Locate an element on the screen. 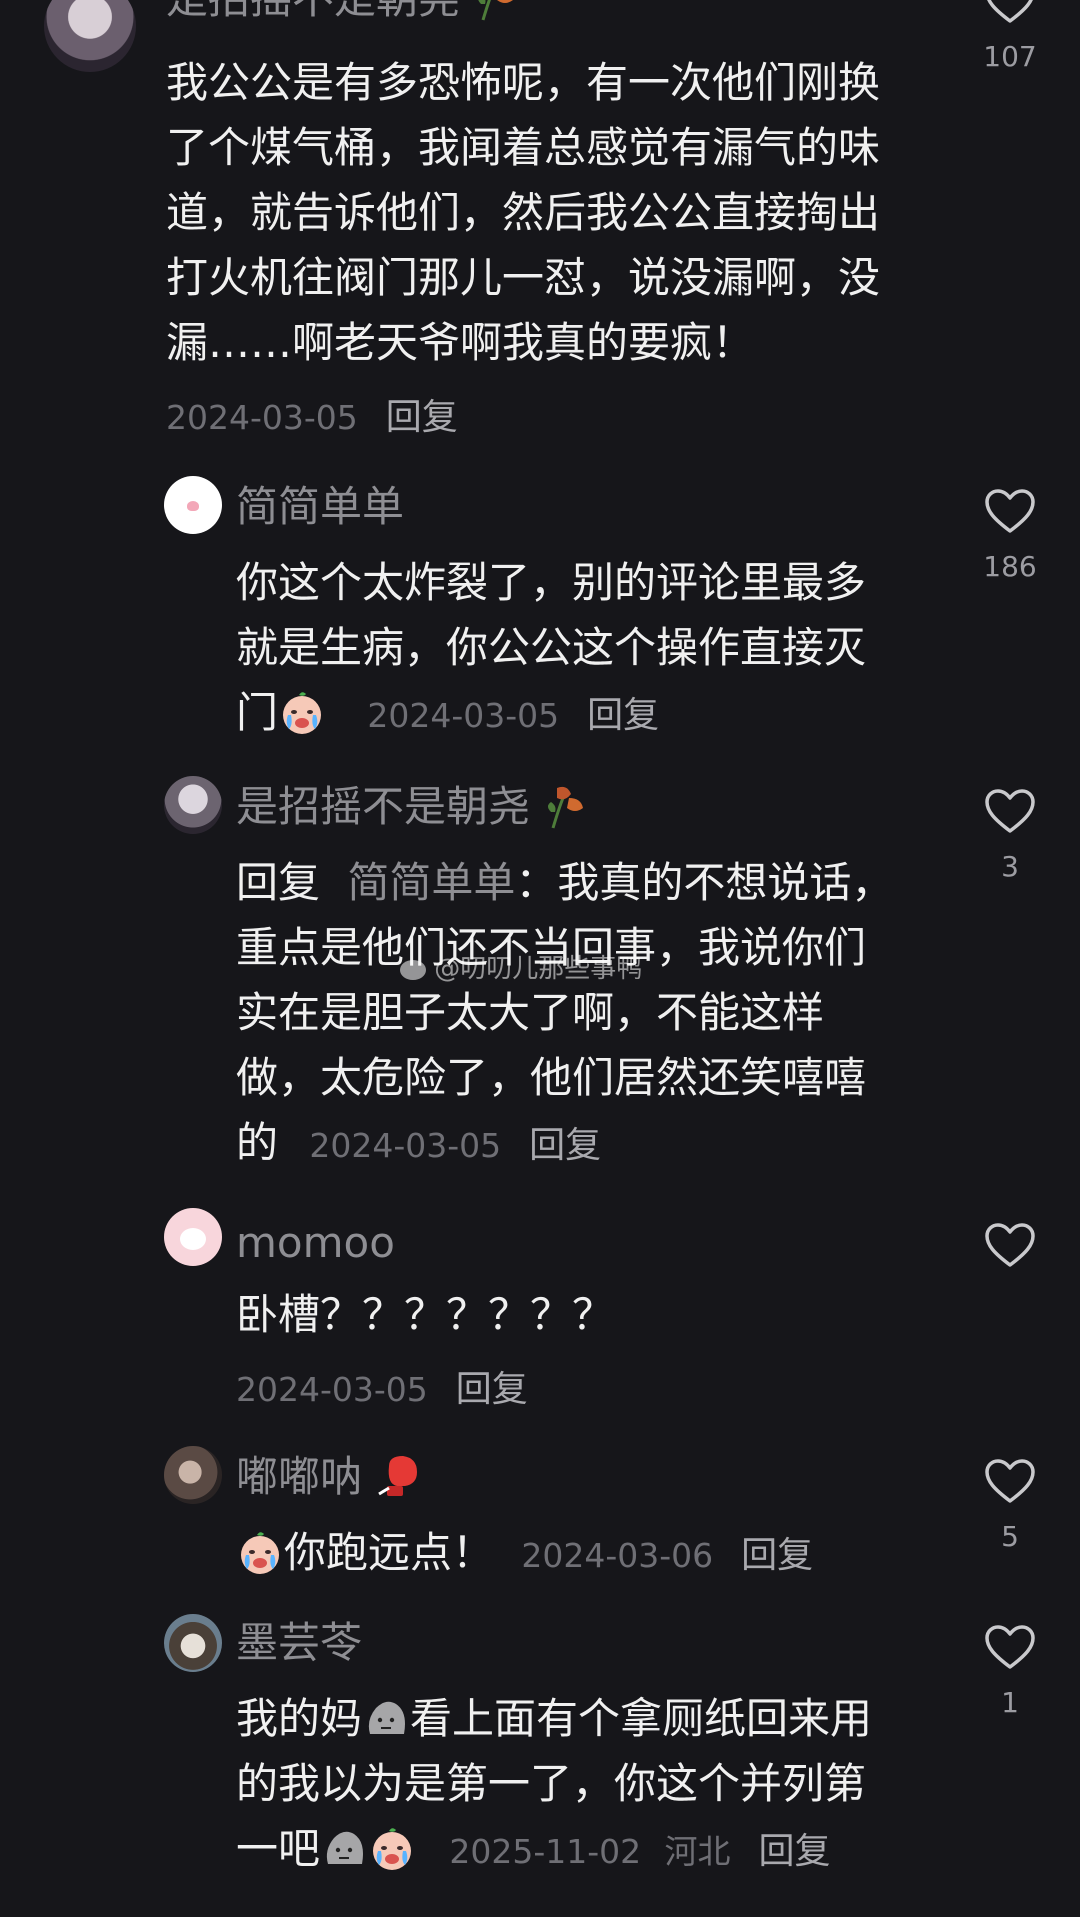 Image resolution: width=1080 pixels, height=1917 pixels. watermark: @叨叨儿那些事鸭 is located at coordinates (521, 966).